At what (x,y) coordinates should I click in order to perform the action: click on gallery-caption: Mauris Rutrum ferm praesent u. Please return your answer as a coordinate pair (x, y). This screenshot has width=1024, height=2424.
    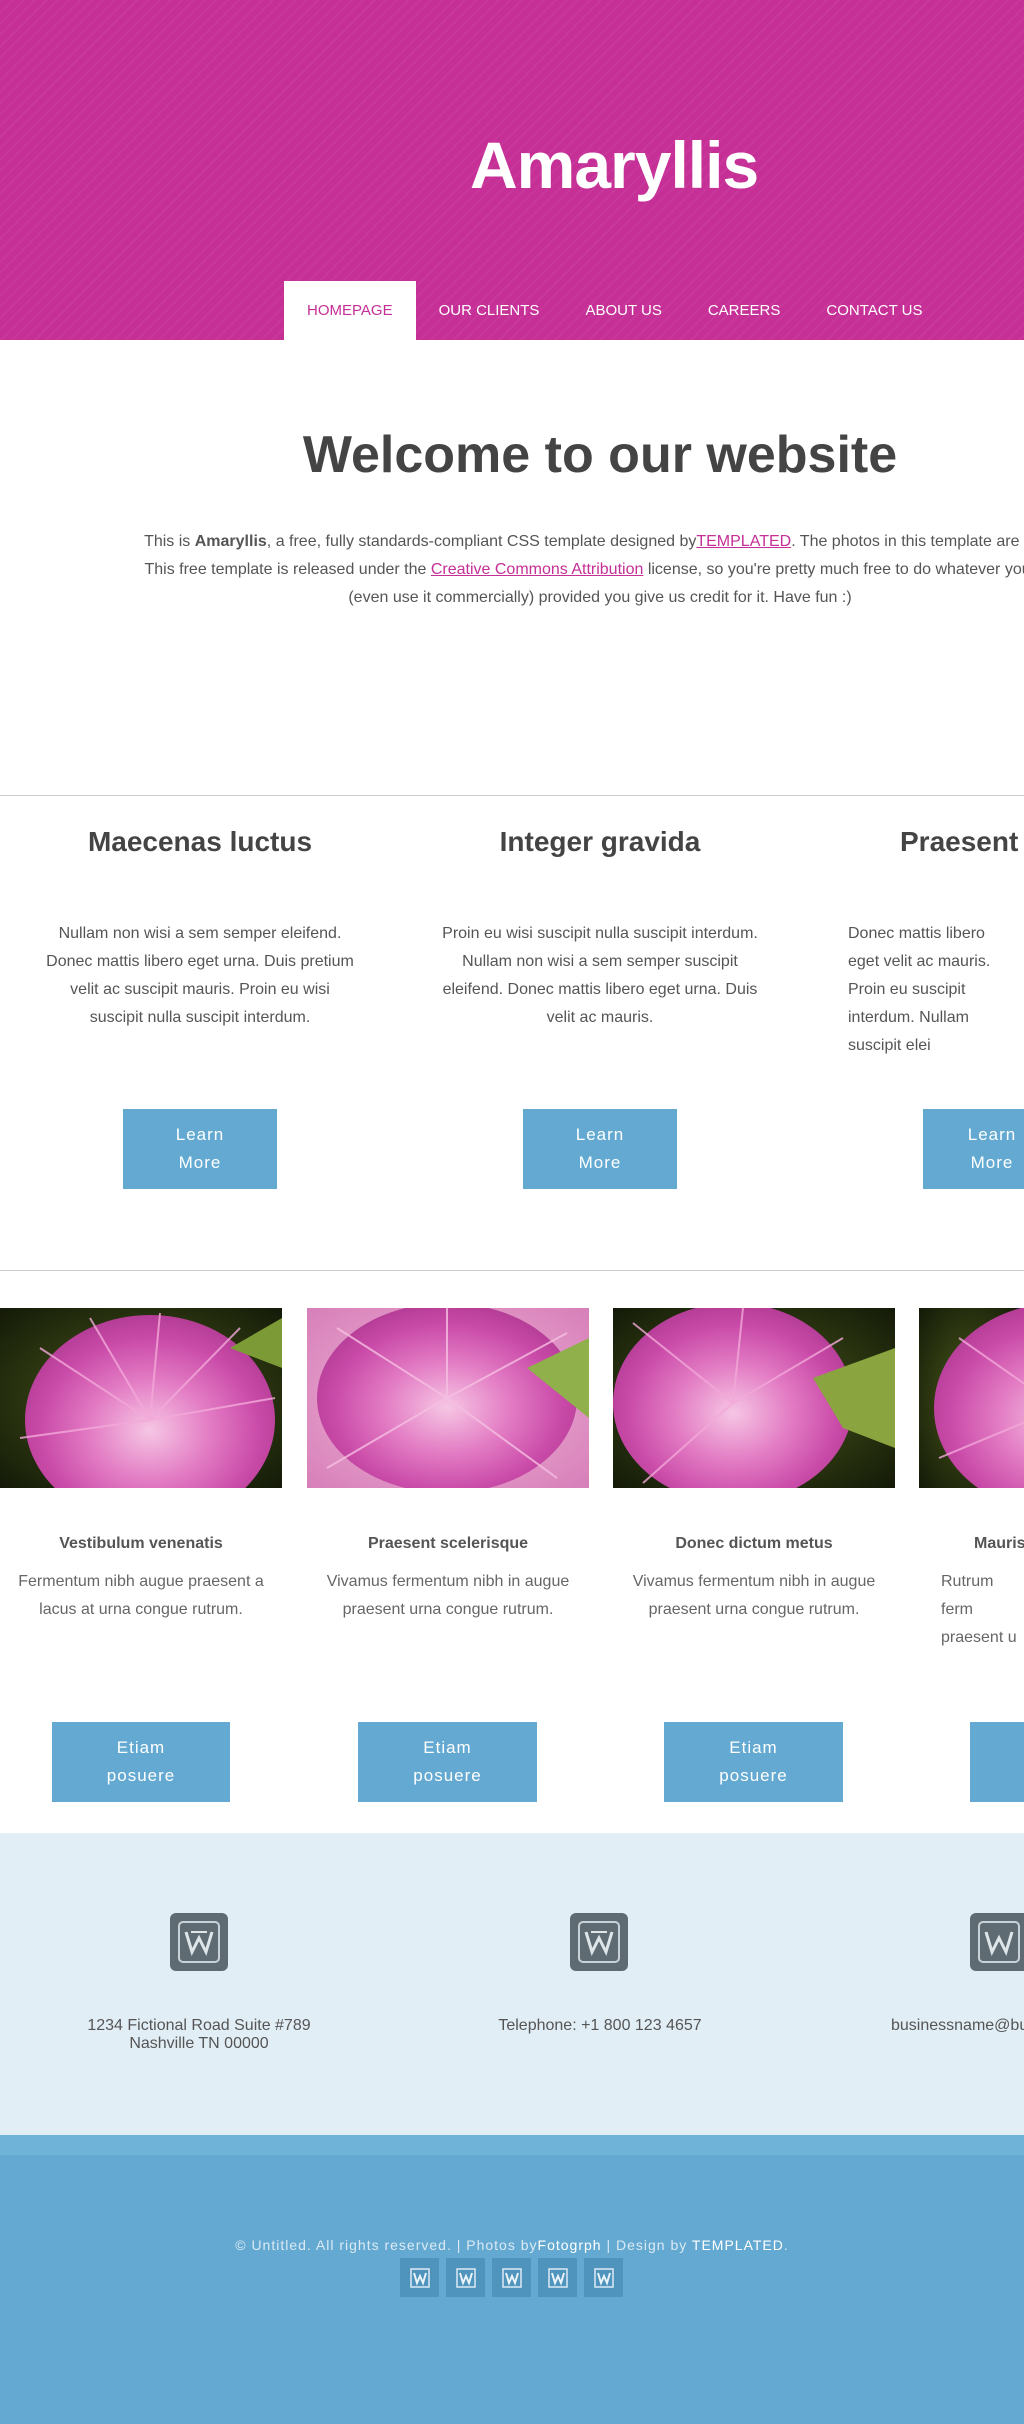
    Looking at the image, I should click on (971, 1591).